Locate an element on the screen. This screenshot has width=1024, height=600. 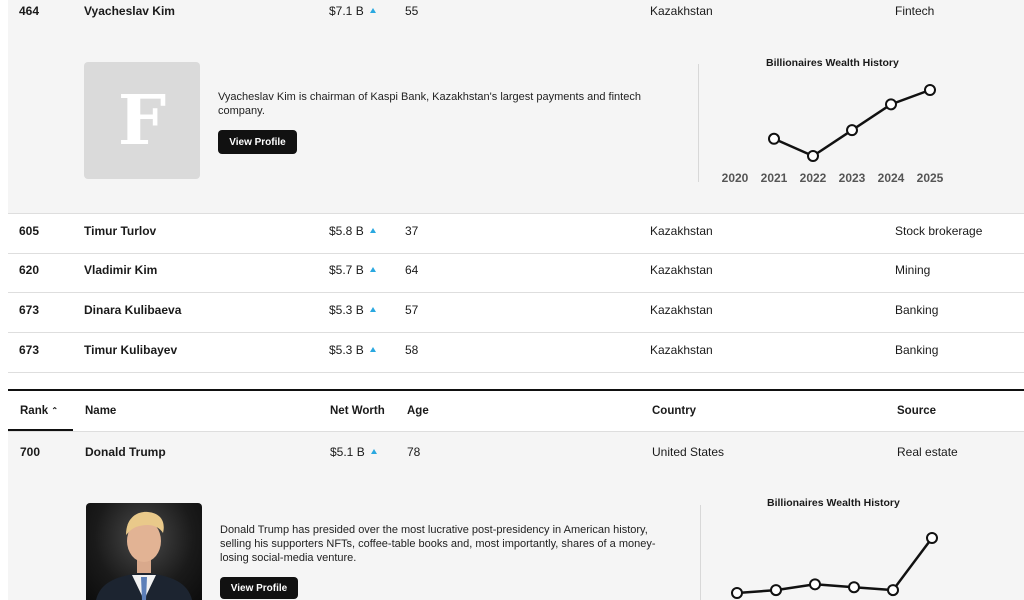
row-age: 55 is located at coordinates (412, 11).